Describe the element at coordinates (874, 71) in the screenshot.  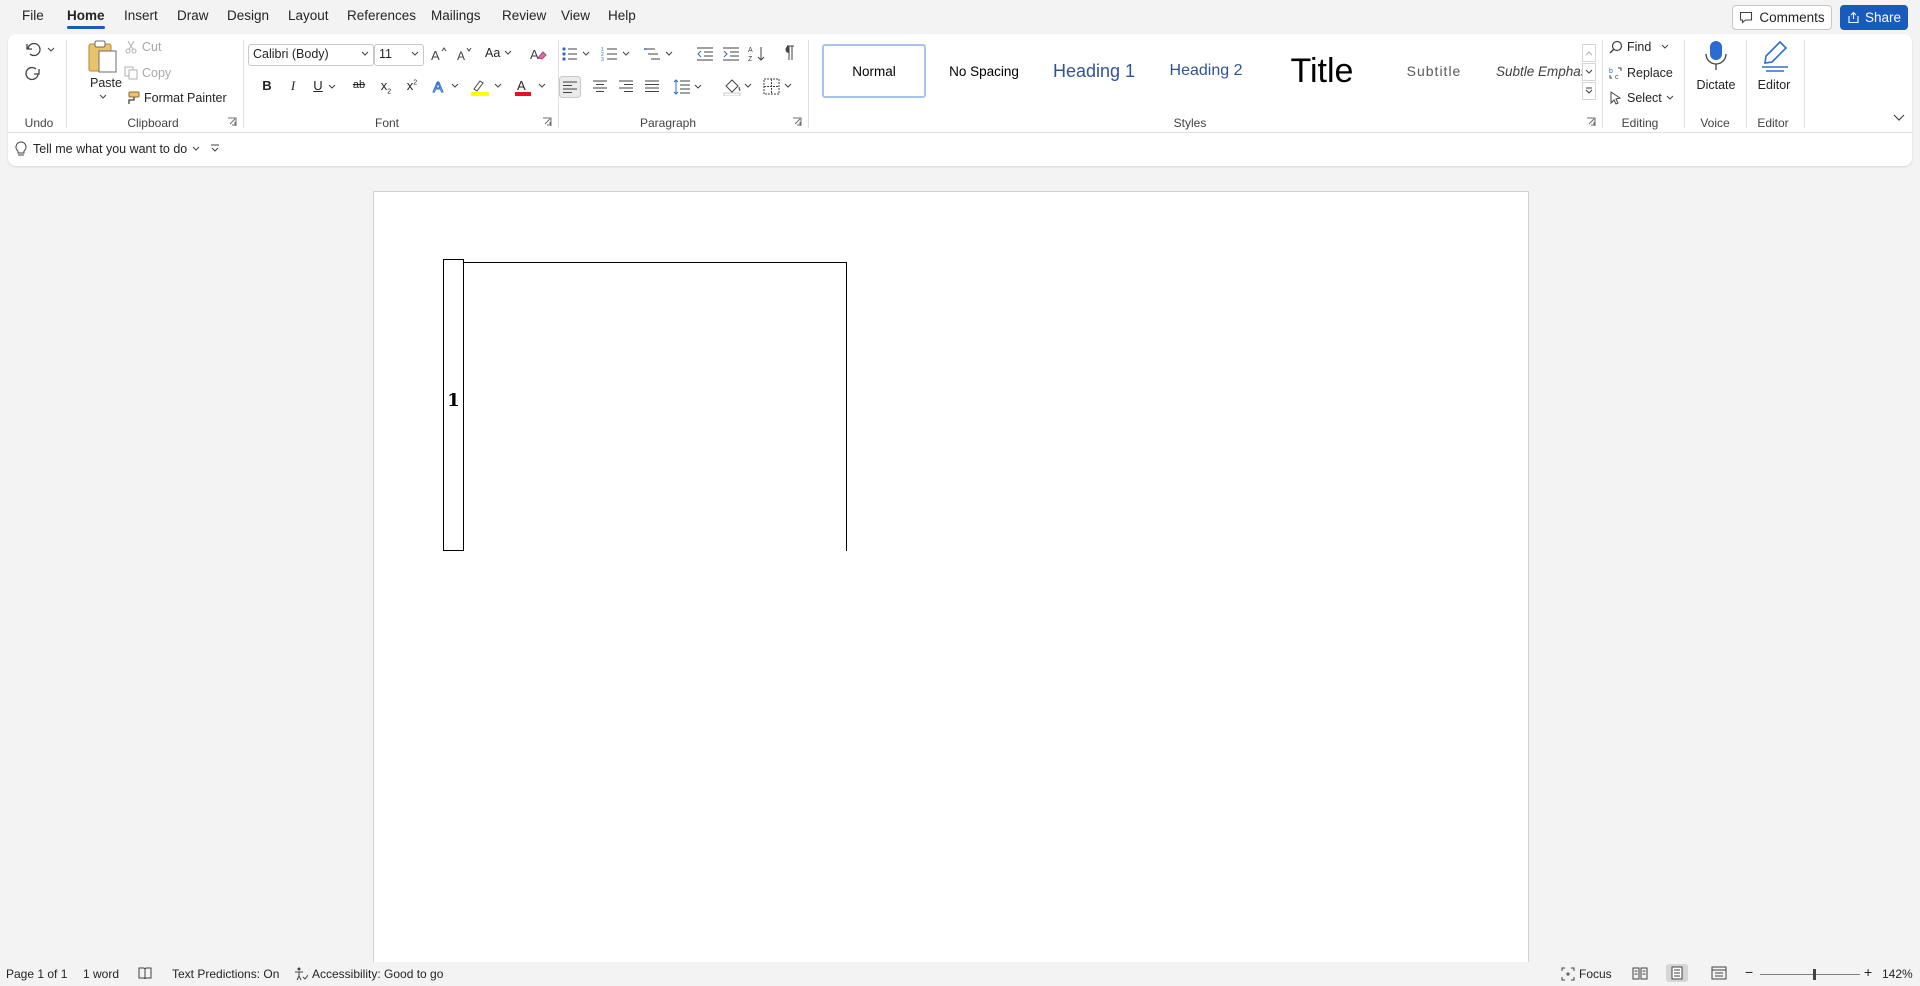
I see `style-normal: Normal` at that location.